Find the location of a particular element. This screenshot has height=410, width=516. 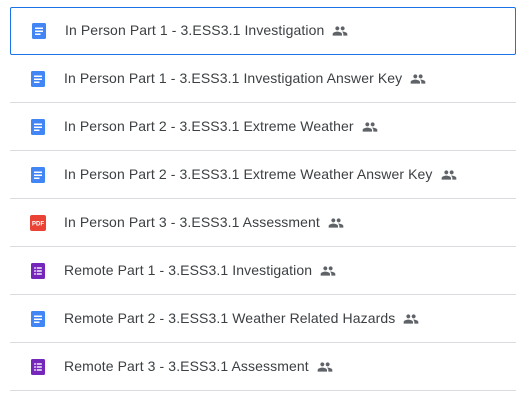

file-row: Remote Part 3 - 3.ESS3.1 Assessment is located at coordinates (263, 367).